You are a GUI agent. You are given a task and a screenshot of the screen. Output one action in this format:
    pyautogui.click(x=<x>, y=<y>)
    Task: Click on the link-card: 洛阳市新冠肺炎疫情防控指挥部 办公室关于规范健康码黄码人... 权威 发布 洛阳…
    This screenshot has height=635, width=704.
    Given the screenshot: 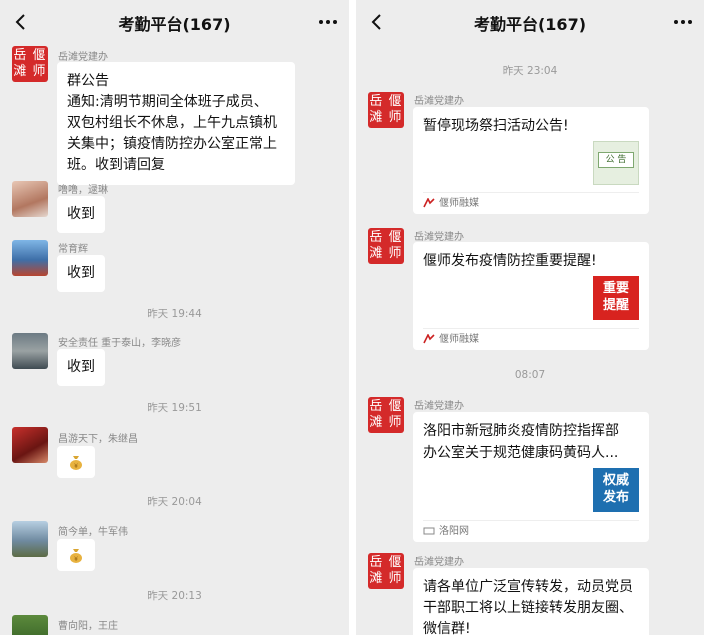 What is the action you would take?
    pyautogui.click(x=531, y=477)
    